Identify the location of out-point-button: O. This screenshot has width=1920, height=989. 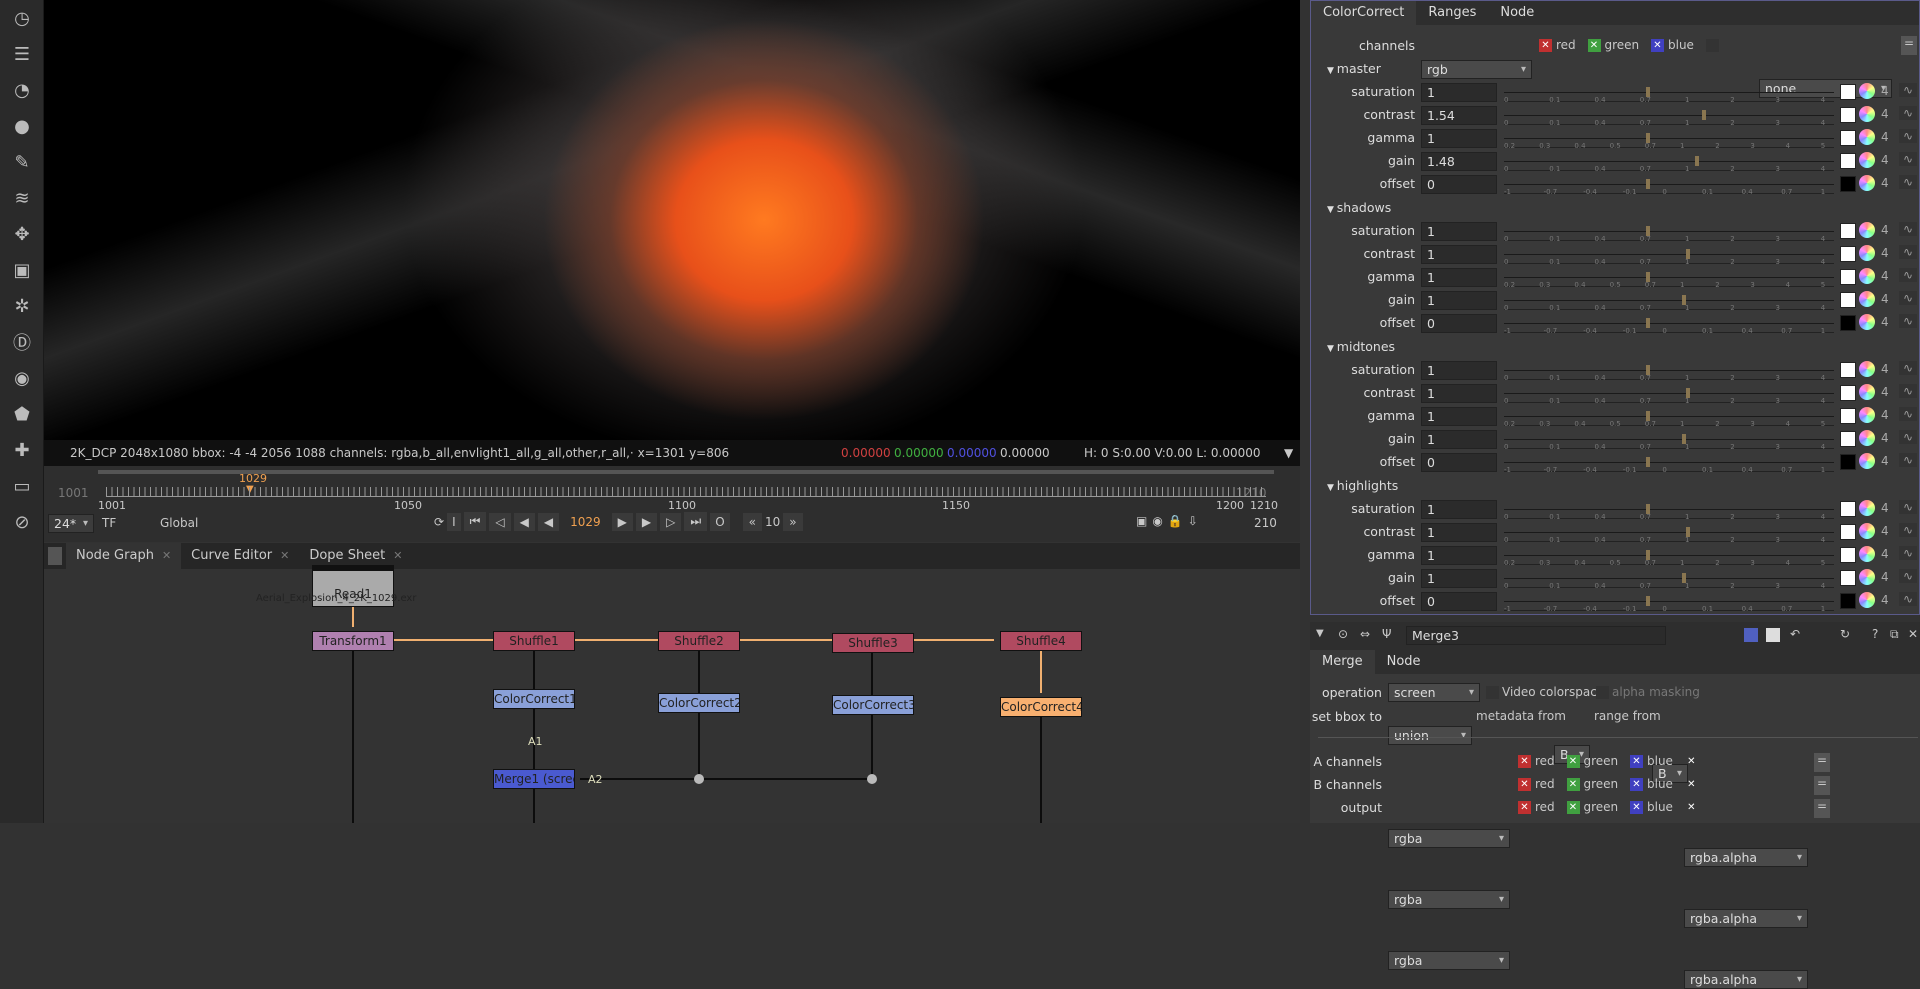
(720, 521).